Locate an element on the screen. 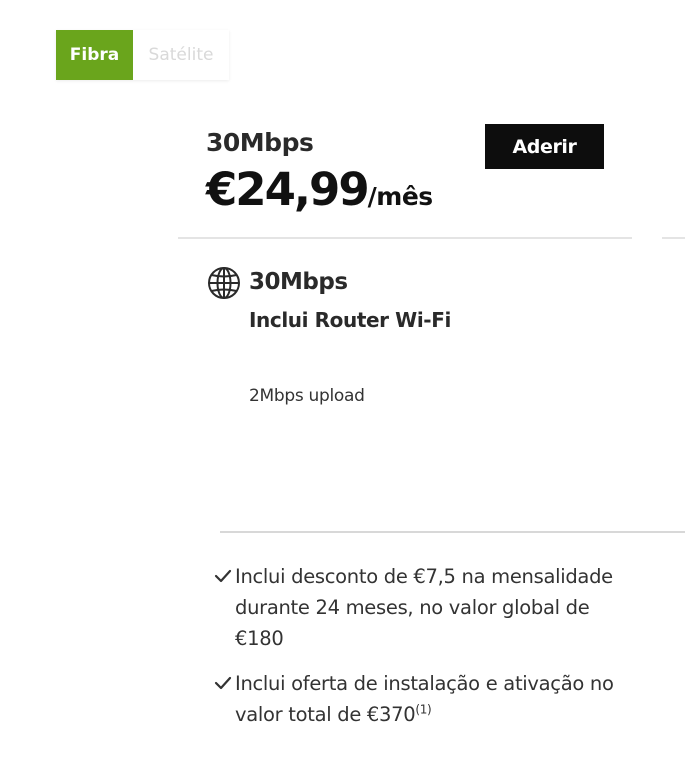 The width and height of the screenshot is (685, 781). technology-tabs: Fibra Satélite is located at coordinates (142, 55).